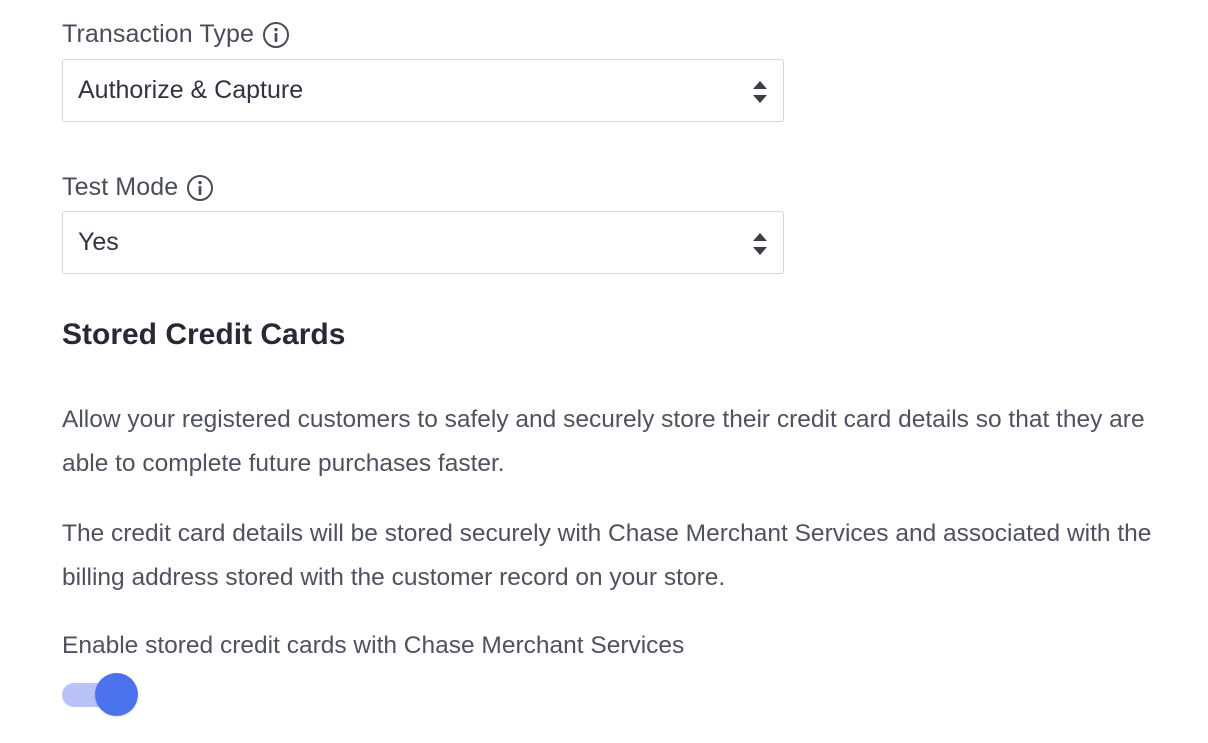 The height and width of the screenshot is (743, 1208). Describe the element at coordinates (204, 334) in the screenshot. I see `section-title: Stored Credit Cards` at that location.